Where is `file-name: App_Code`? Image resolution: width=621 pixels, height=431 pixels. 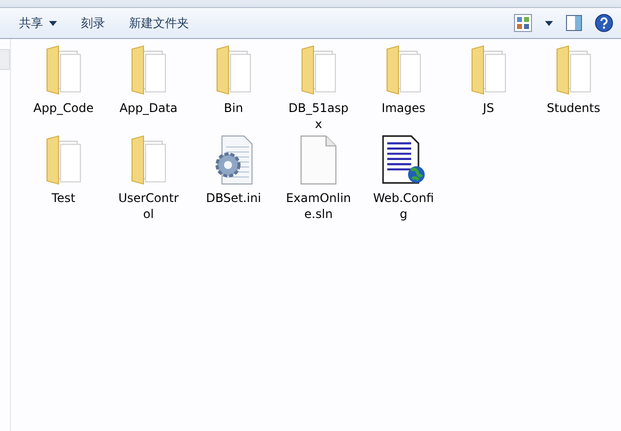 file-name: App_Code is located at coordinates (63, 108).